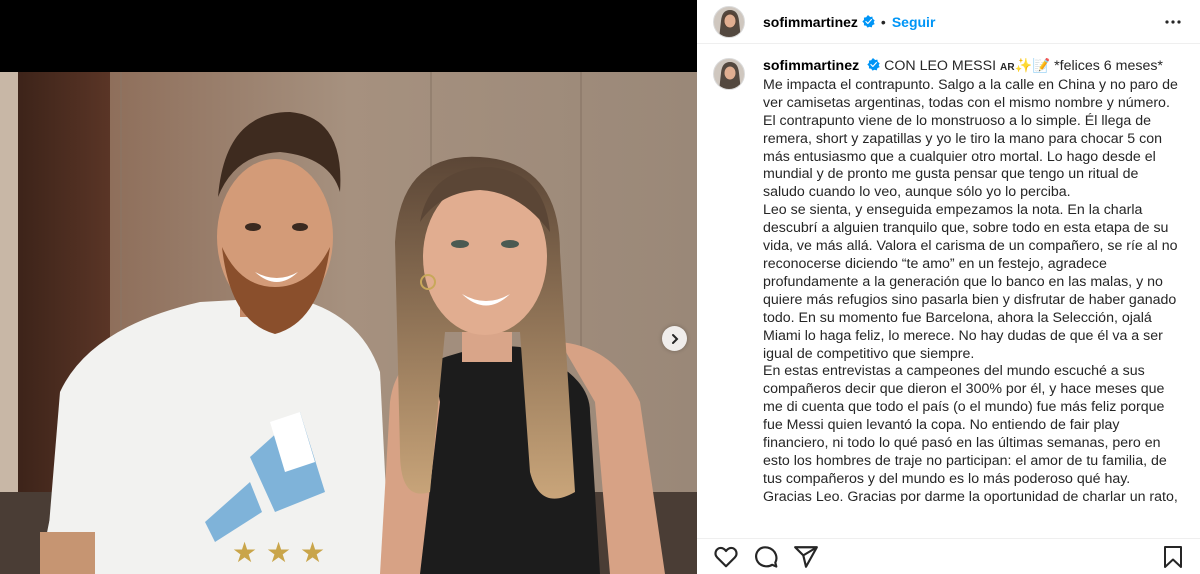 The image size is (1200, 574). Describe the element at coordinates (1032, 66) in the screenshot. I see `sparkle-memo-emoji: ✨📝` at that location.